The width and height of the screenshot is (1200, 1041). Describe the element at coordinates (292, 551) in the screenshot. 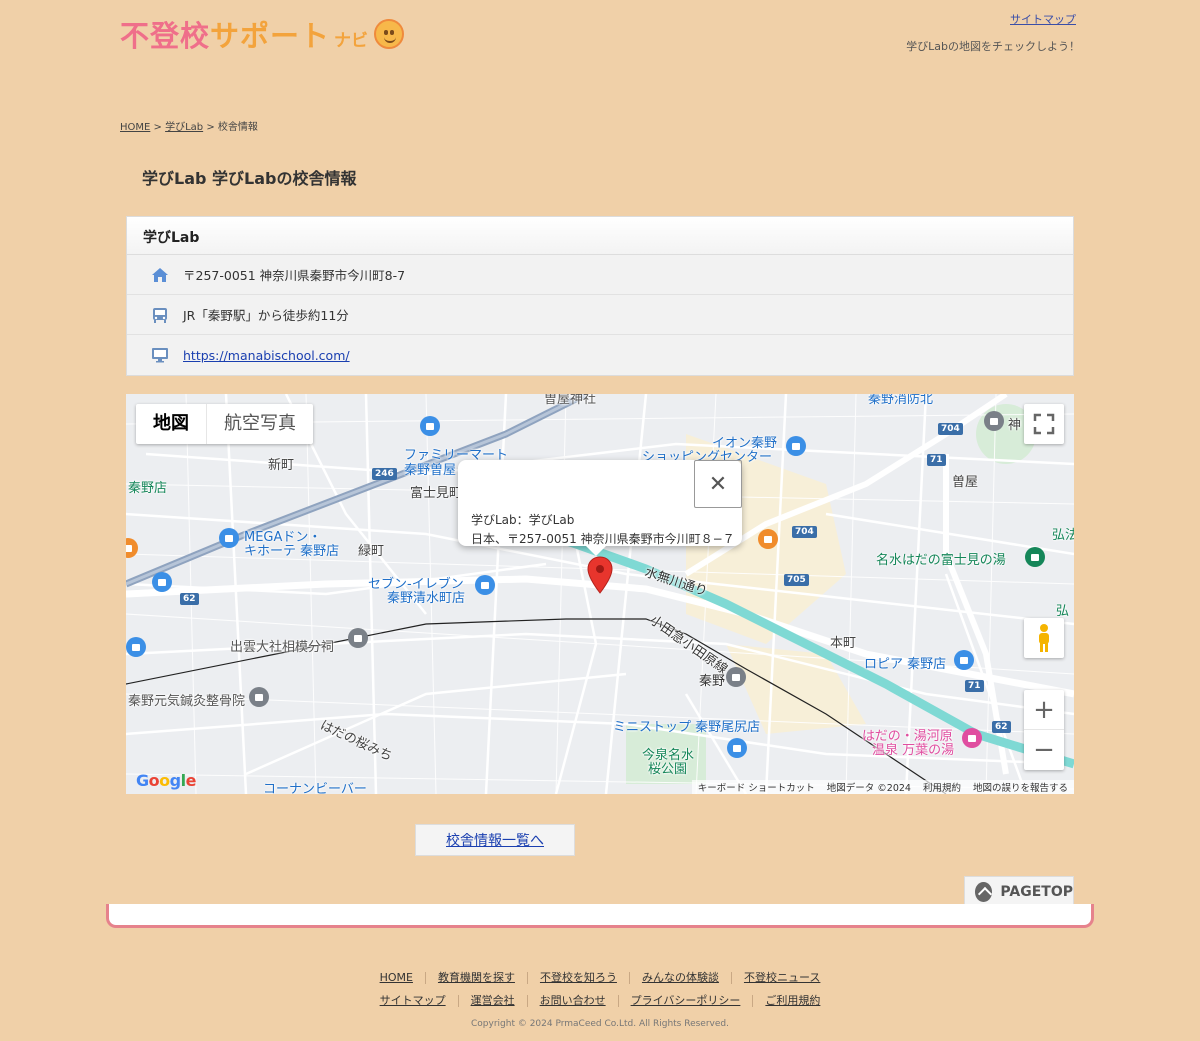

I see `map-label-mega: キホーテ 秦野店` at that location.